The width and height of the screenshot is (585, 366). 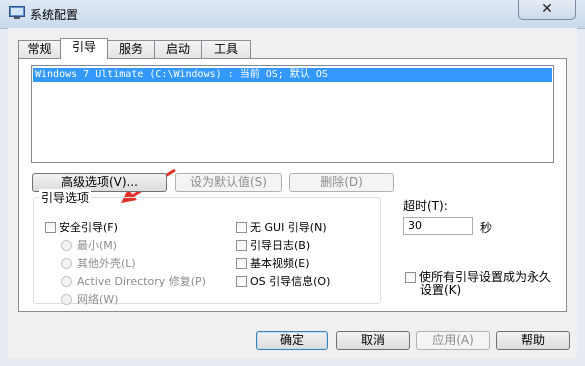 What do you see at coordinates (485, 277) in the screenshot?
I see `make-permanent-label: 使所有引导设置成为永久` at bounding box center [485, 277].